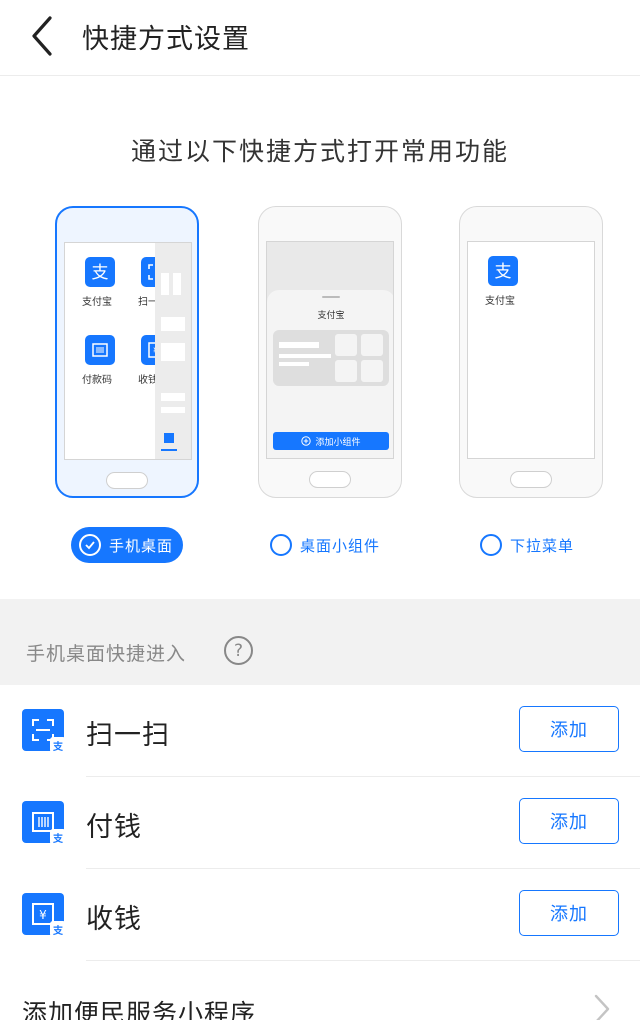 The height and width of the screenshot is (1020, 640). I want to click on section-title: 手机桌面快捷进入, so click(106, 654).